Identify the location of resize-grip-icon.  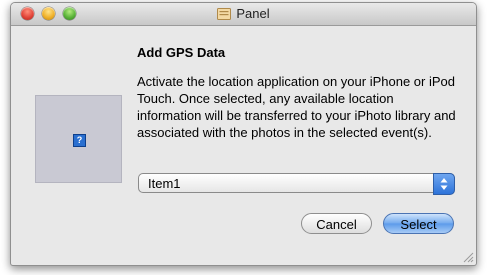
(468, 257).